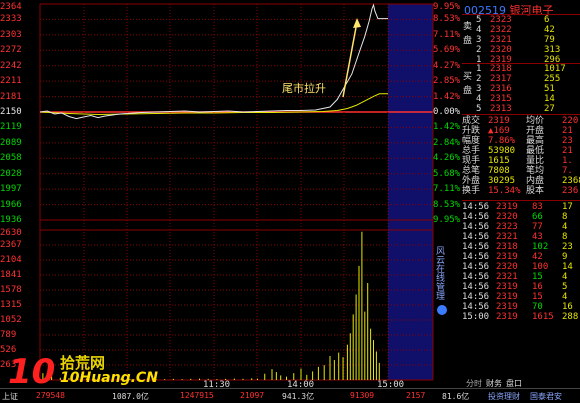 This screenshot has width=580, height=403. I want to click on sell-label: 卖盘, so click(468, 34).